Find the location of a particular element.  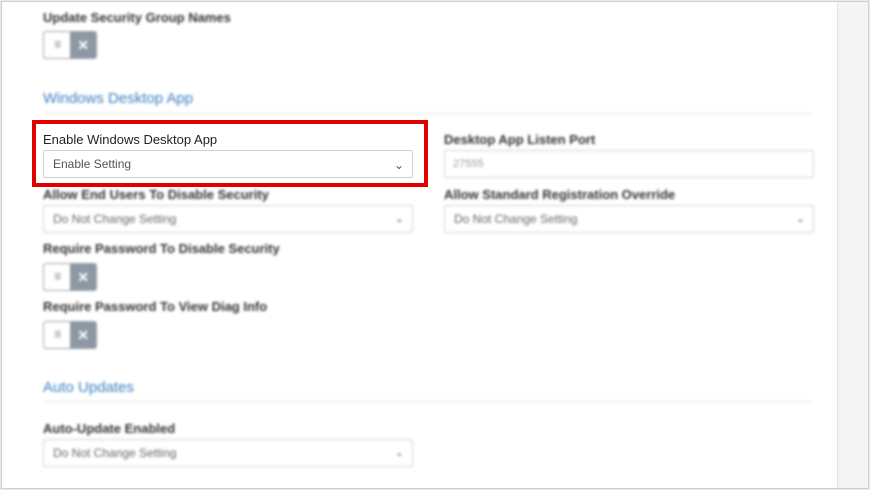

scrollbar is located at coordinates (852, 245).